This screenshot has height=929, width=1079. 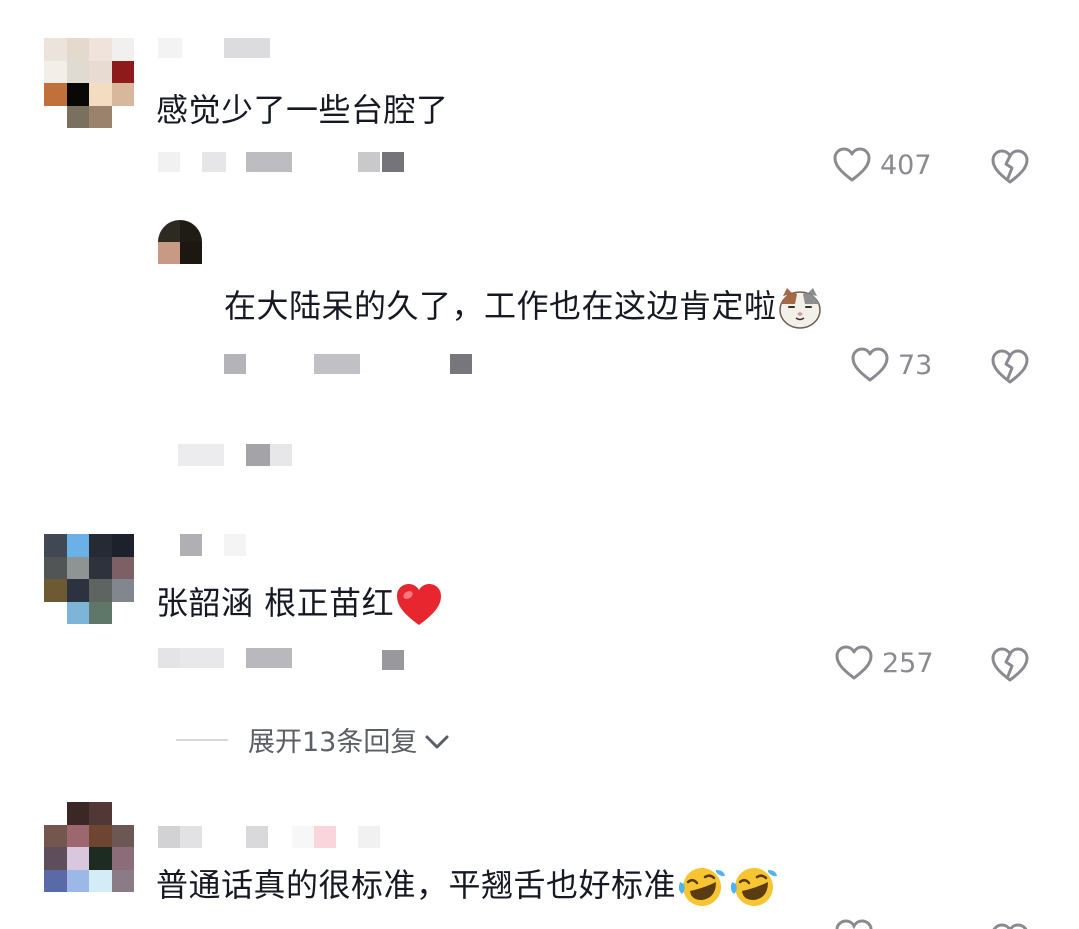 I want to click on comment-text-content: 张韶涵 根正苗红, so click(x=275, y=603).